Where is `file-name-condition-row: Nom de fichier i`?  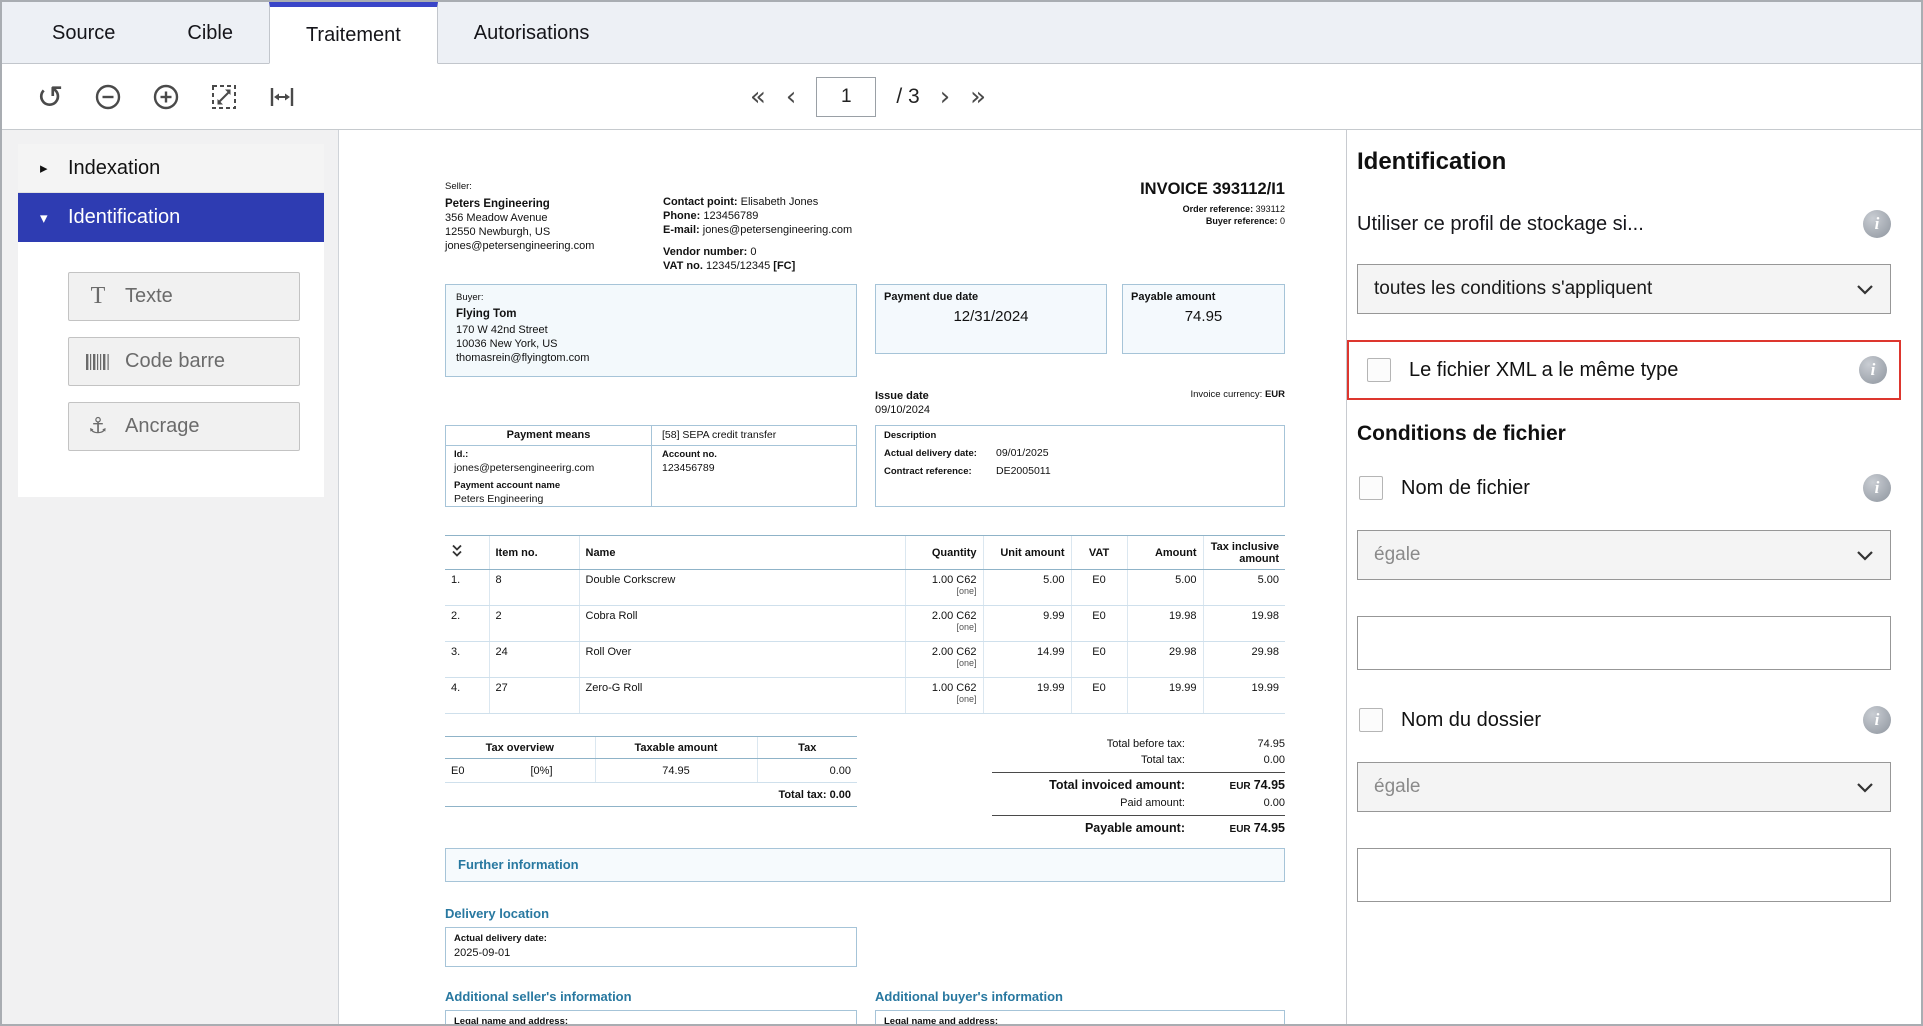
file-name-condition-row: Nom de fichier i is located at coordinates (1624, 488).